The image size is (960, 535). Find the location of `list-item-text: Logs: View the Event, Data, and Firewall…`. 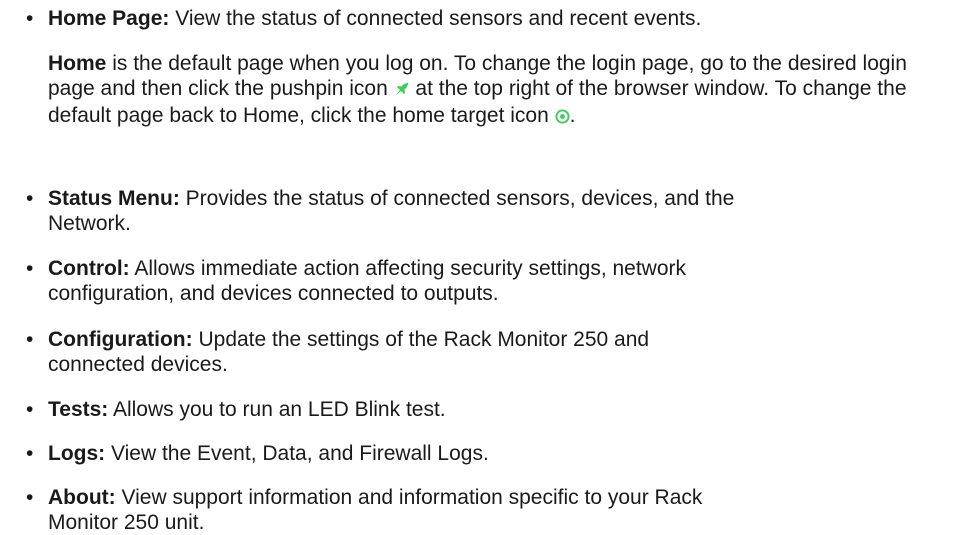

list-item-text: Logs: View the Event, Data, and Firewall… is located at coordinates (488, 453).